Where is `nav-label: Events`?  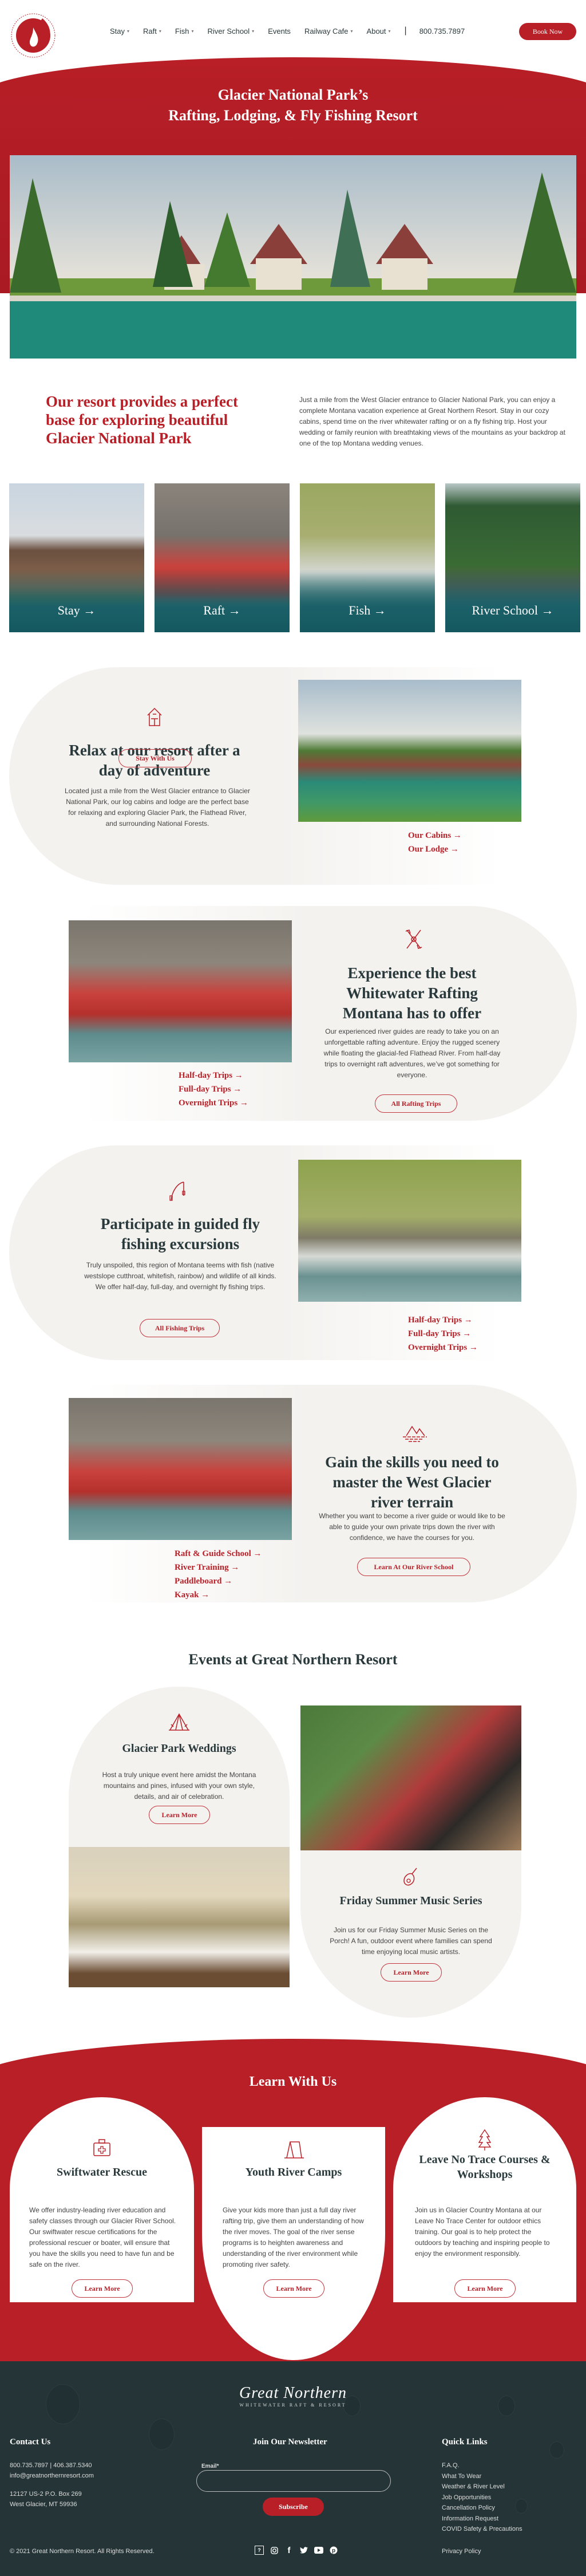
nav-label: Events is located at coordinates (279, 31).